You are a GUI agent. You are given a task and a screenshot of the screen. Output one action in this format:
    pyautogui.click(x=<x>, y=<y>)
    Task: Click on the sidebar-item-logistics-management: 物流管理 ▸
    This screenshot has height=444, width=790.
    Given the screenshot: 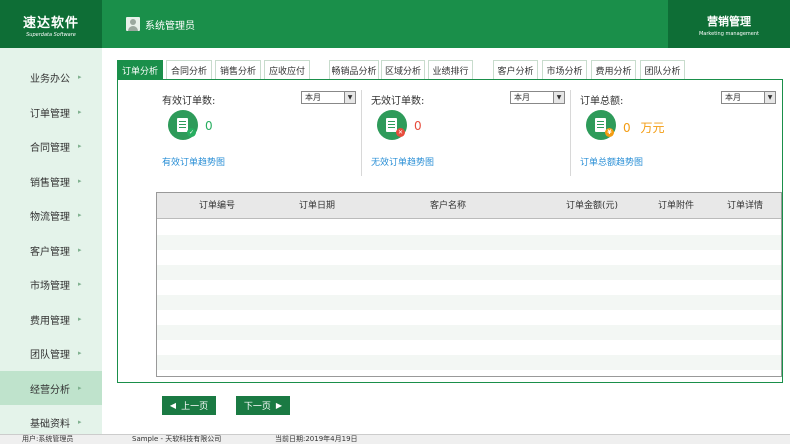 What is the action you would take?
    pyautogui.click(x=51, y=215)
    